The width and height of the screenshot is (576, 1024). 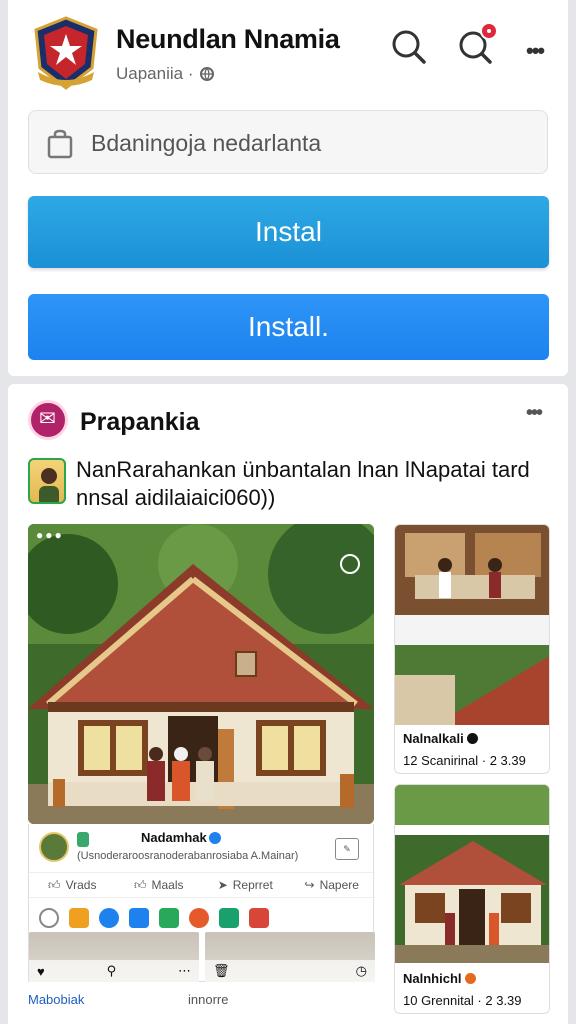 What do you see at coordinates (347, 849) in the screenshot?
I see `edit-icon: ✎` at bounding box center [347, 849].